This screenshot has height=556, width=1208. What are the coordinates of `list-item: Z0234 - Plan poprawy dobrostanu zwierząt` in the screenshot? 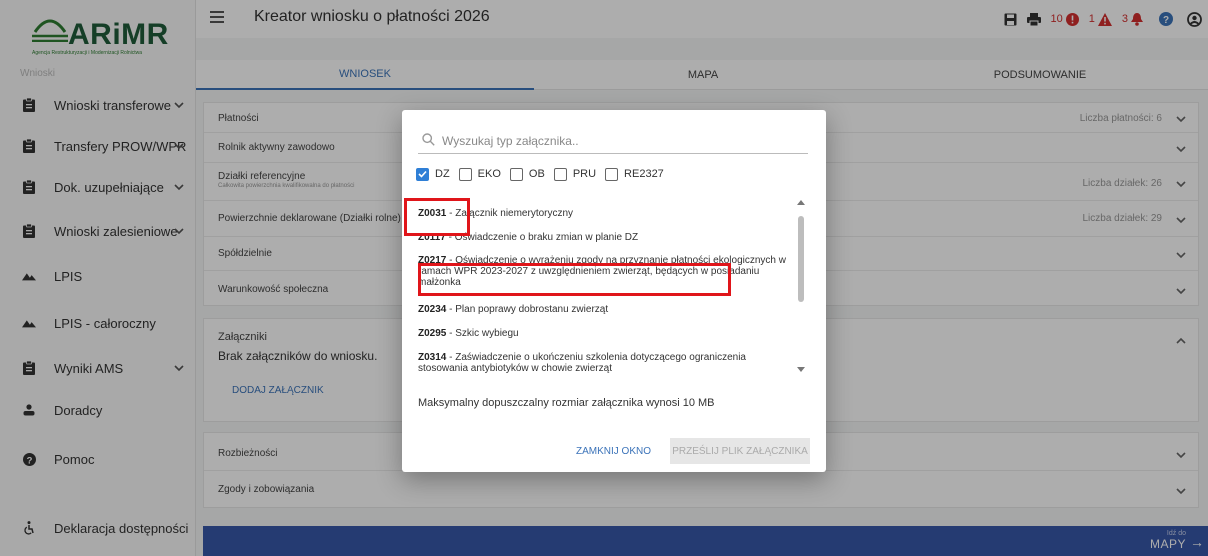 It's located at (607, 309).